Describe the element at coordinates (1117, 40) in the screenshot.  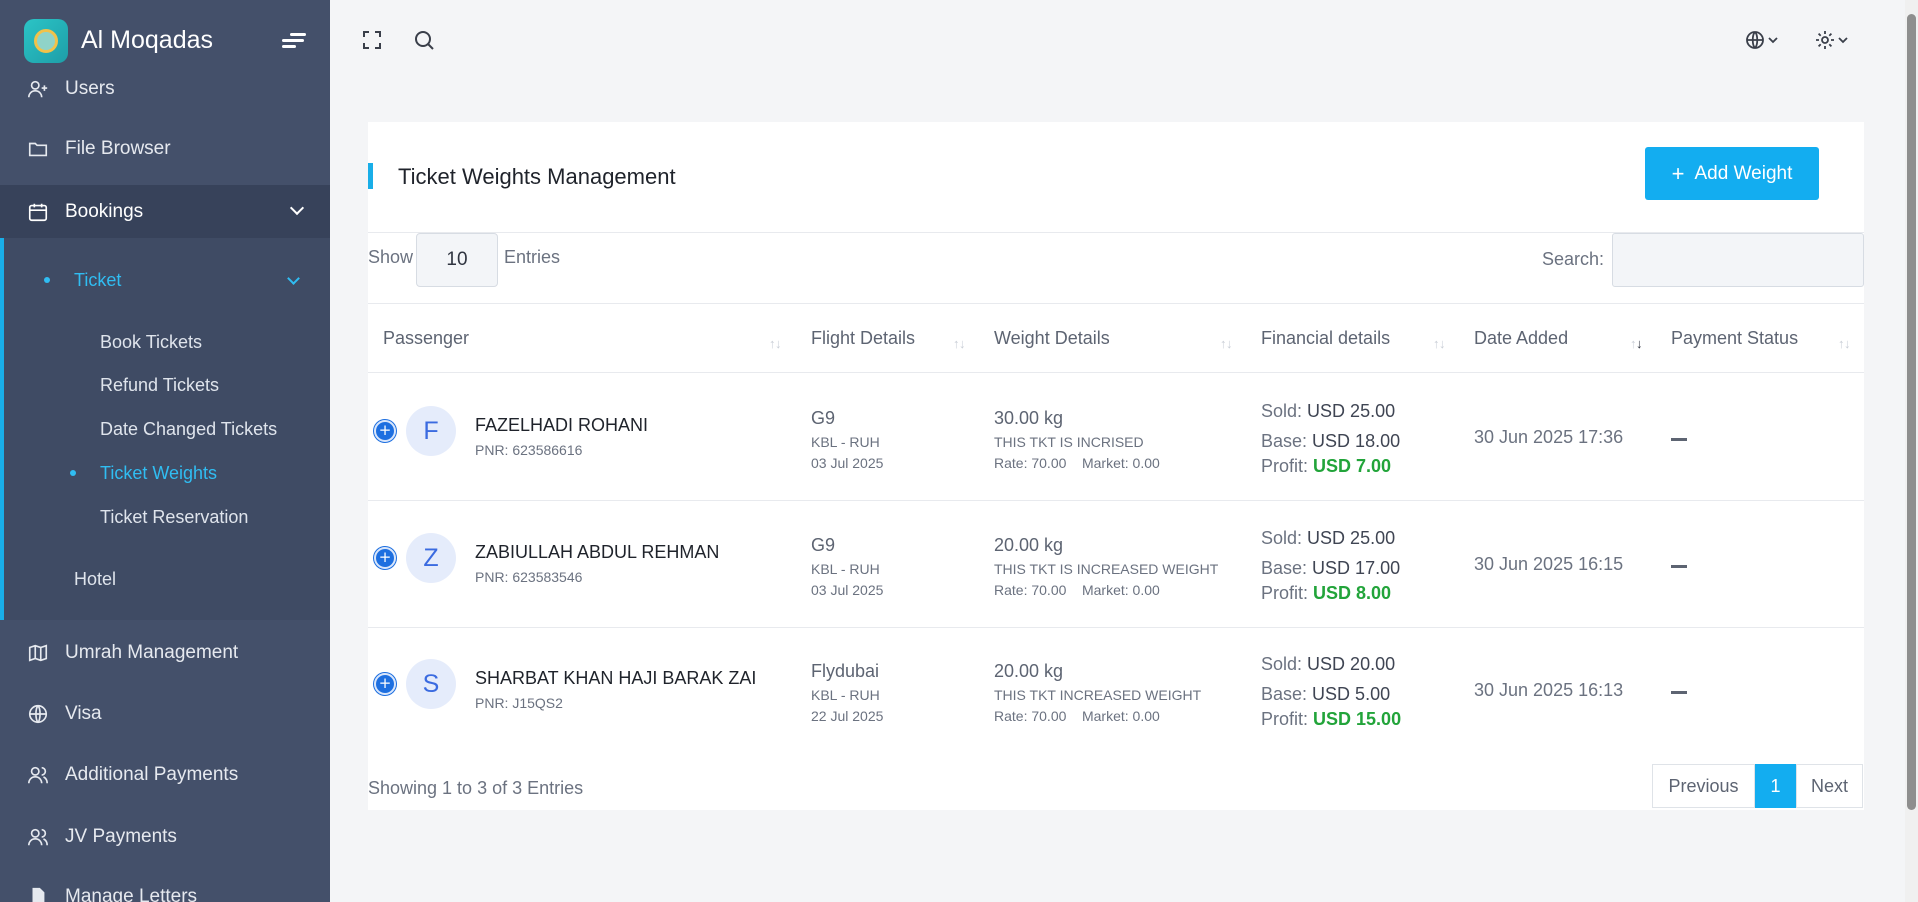
I see `topbar` at that location.